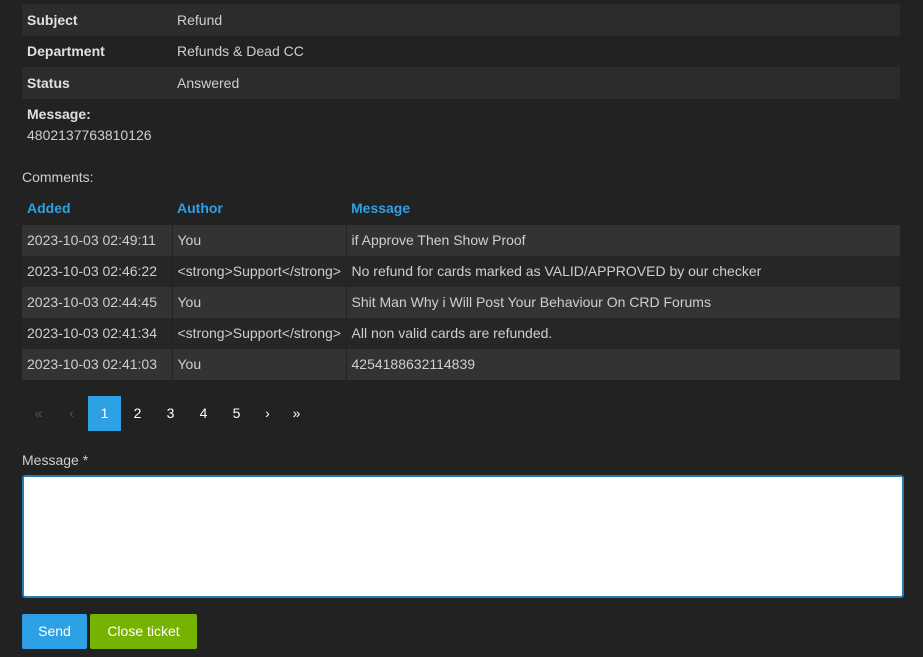 Image resolution: width=923 pixels, height=657 pixels. What do you see at coordinates (66, 51) in the screenshot?
I see `info-key: Department` at bounding box center [66, 51].